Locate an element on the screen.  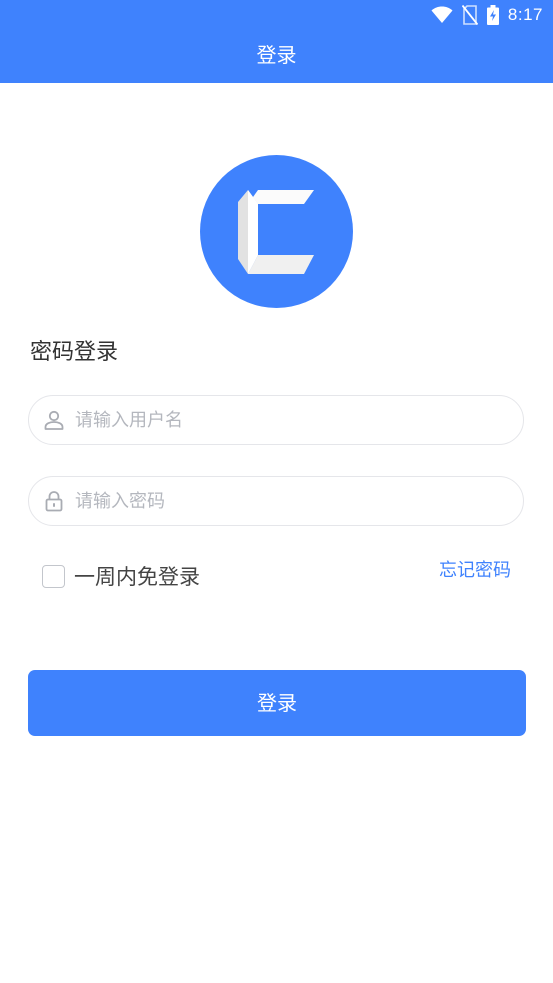
battery-charging-icon is located at coordinates (492, 15).